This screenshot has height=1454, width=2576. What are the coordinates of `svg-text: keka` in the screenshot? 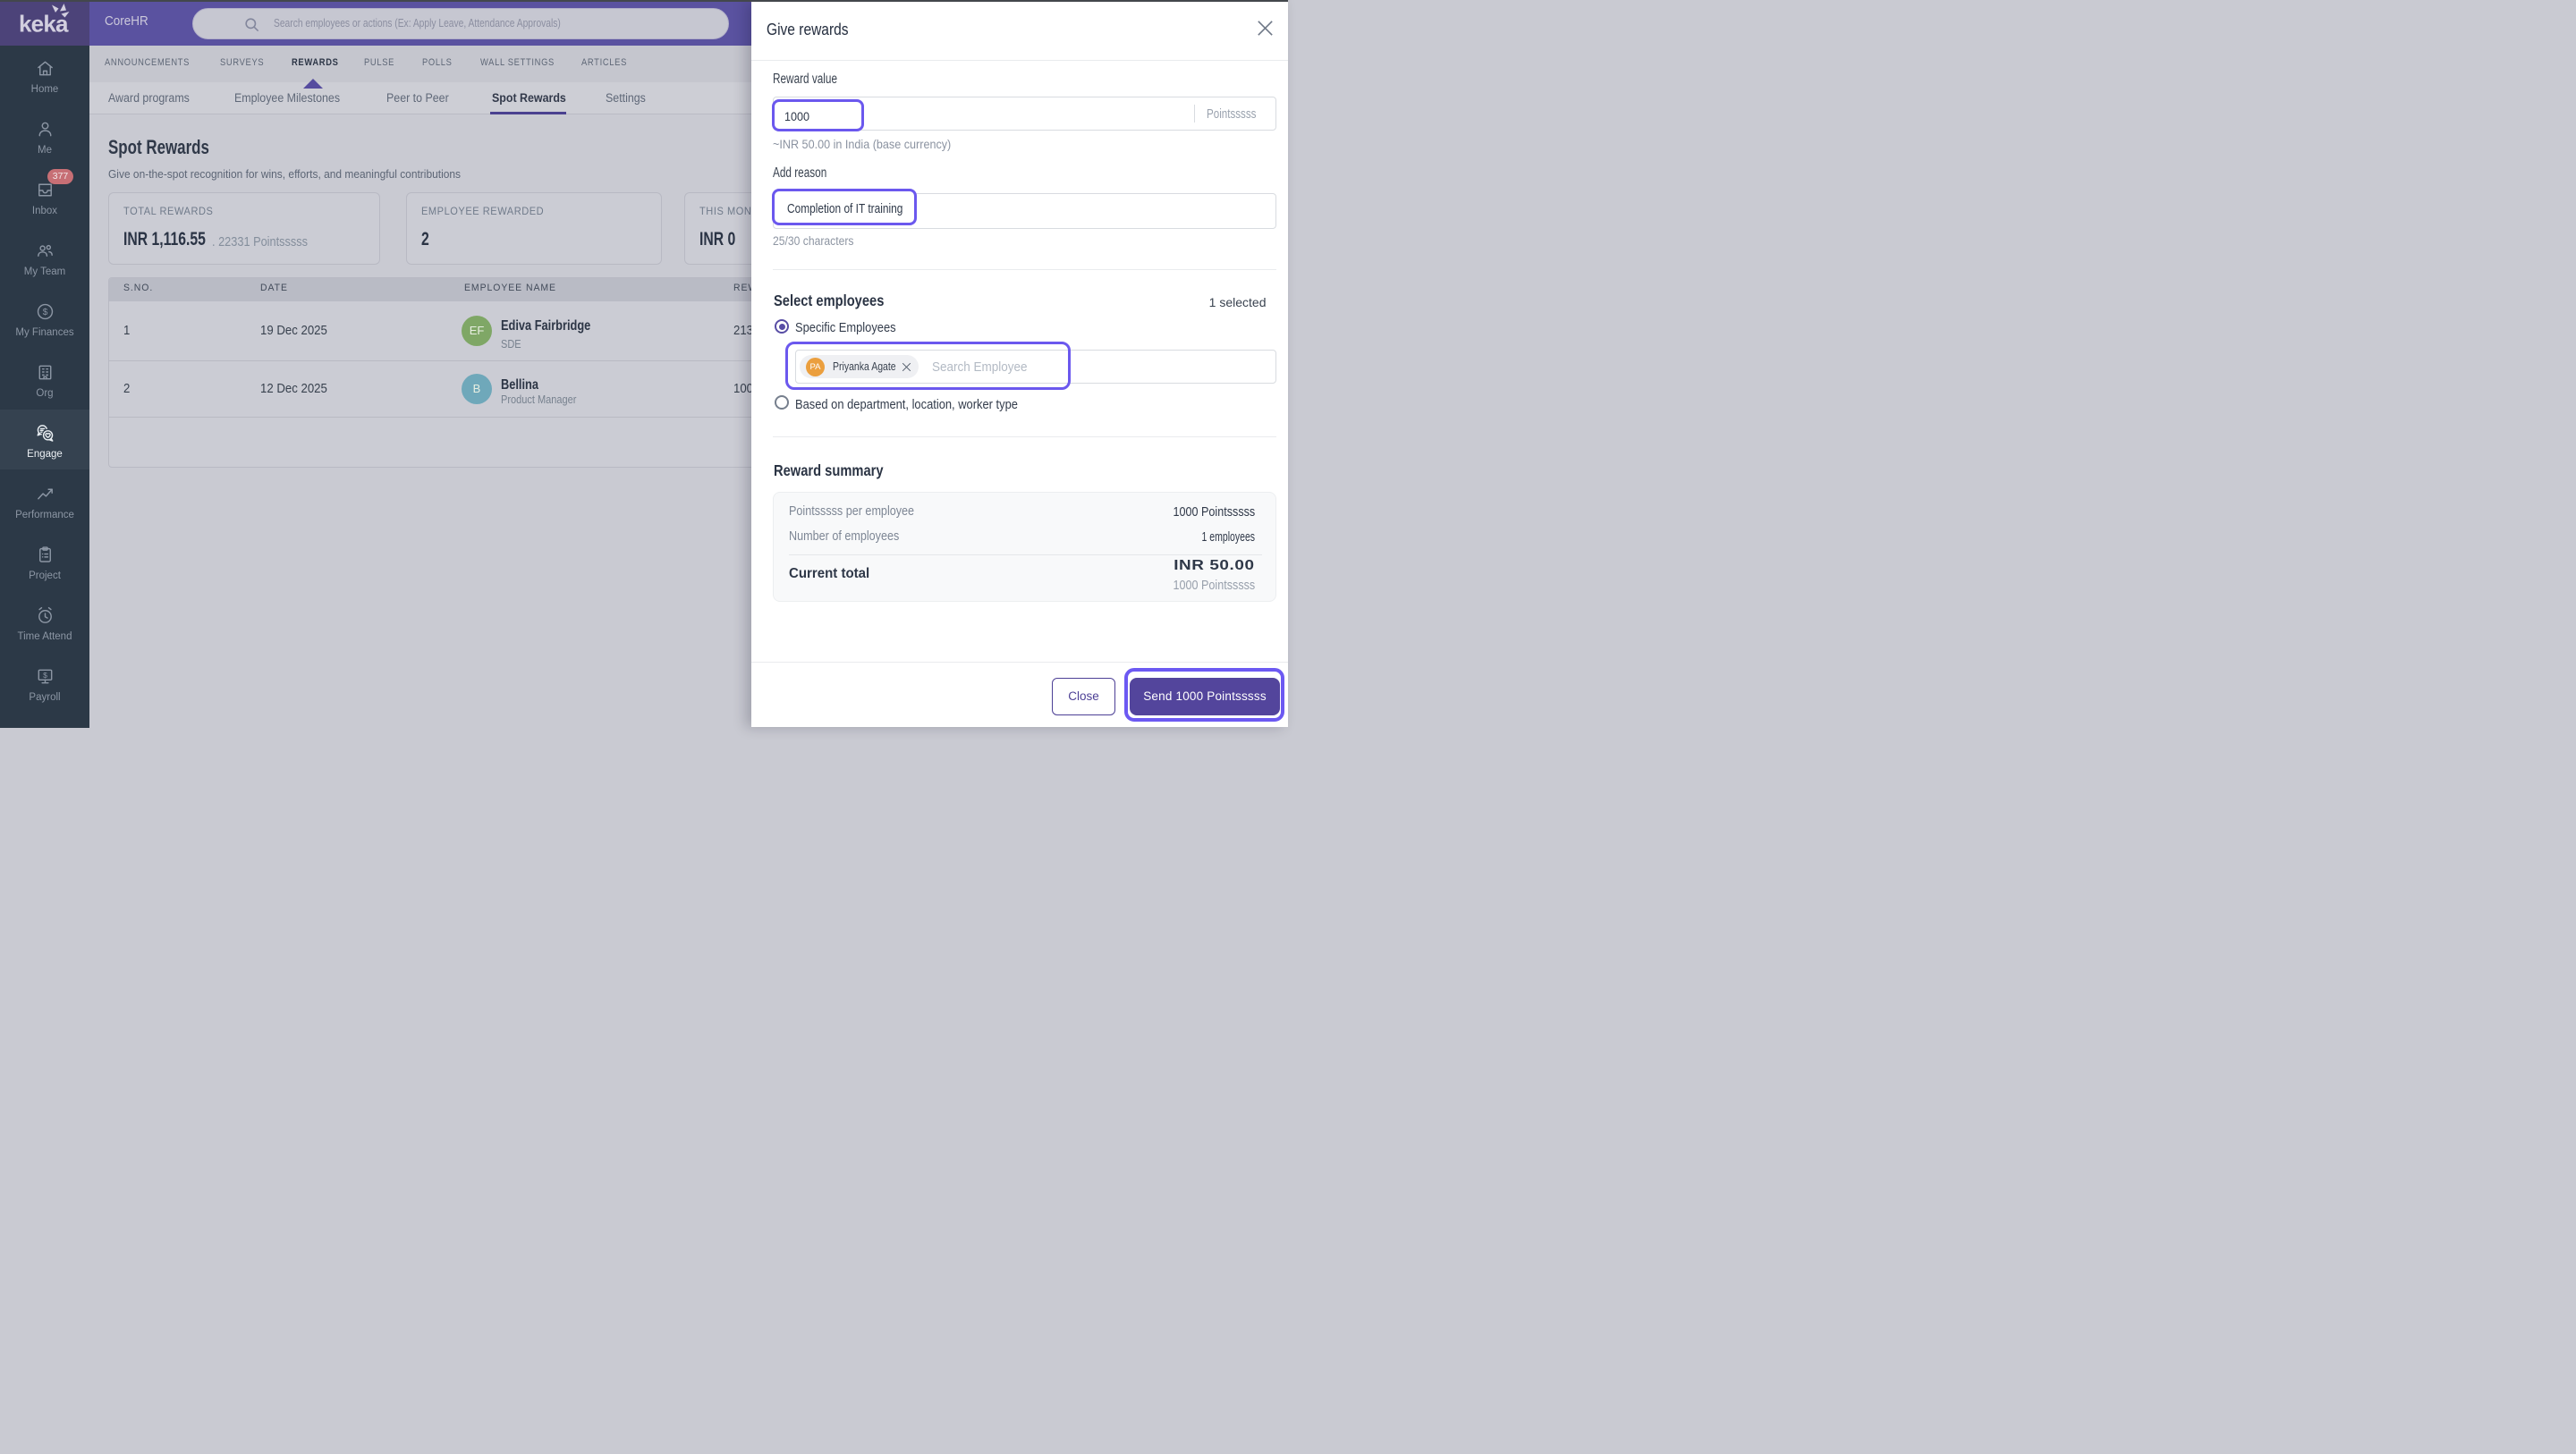 It's located at (44, 24).